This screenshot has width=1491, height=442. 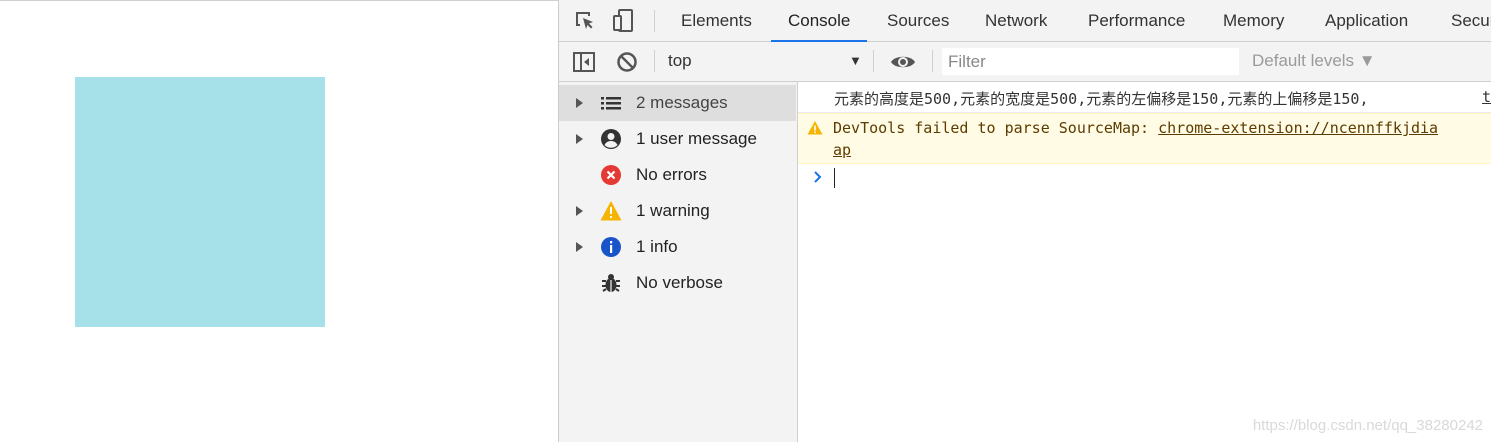 What do you see at coordinates (611, 283) in the screenshot?
I see `bug-icon` at bounding box center [611, 283].